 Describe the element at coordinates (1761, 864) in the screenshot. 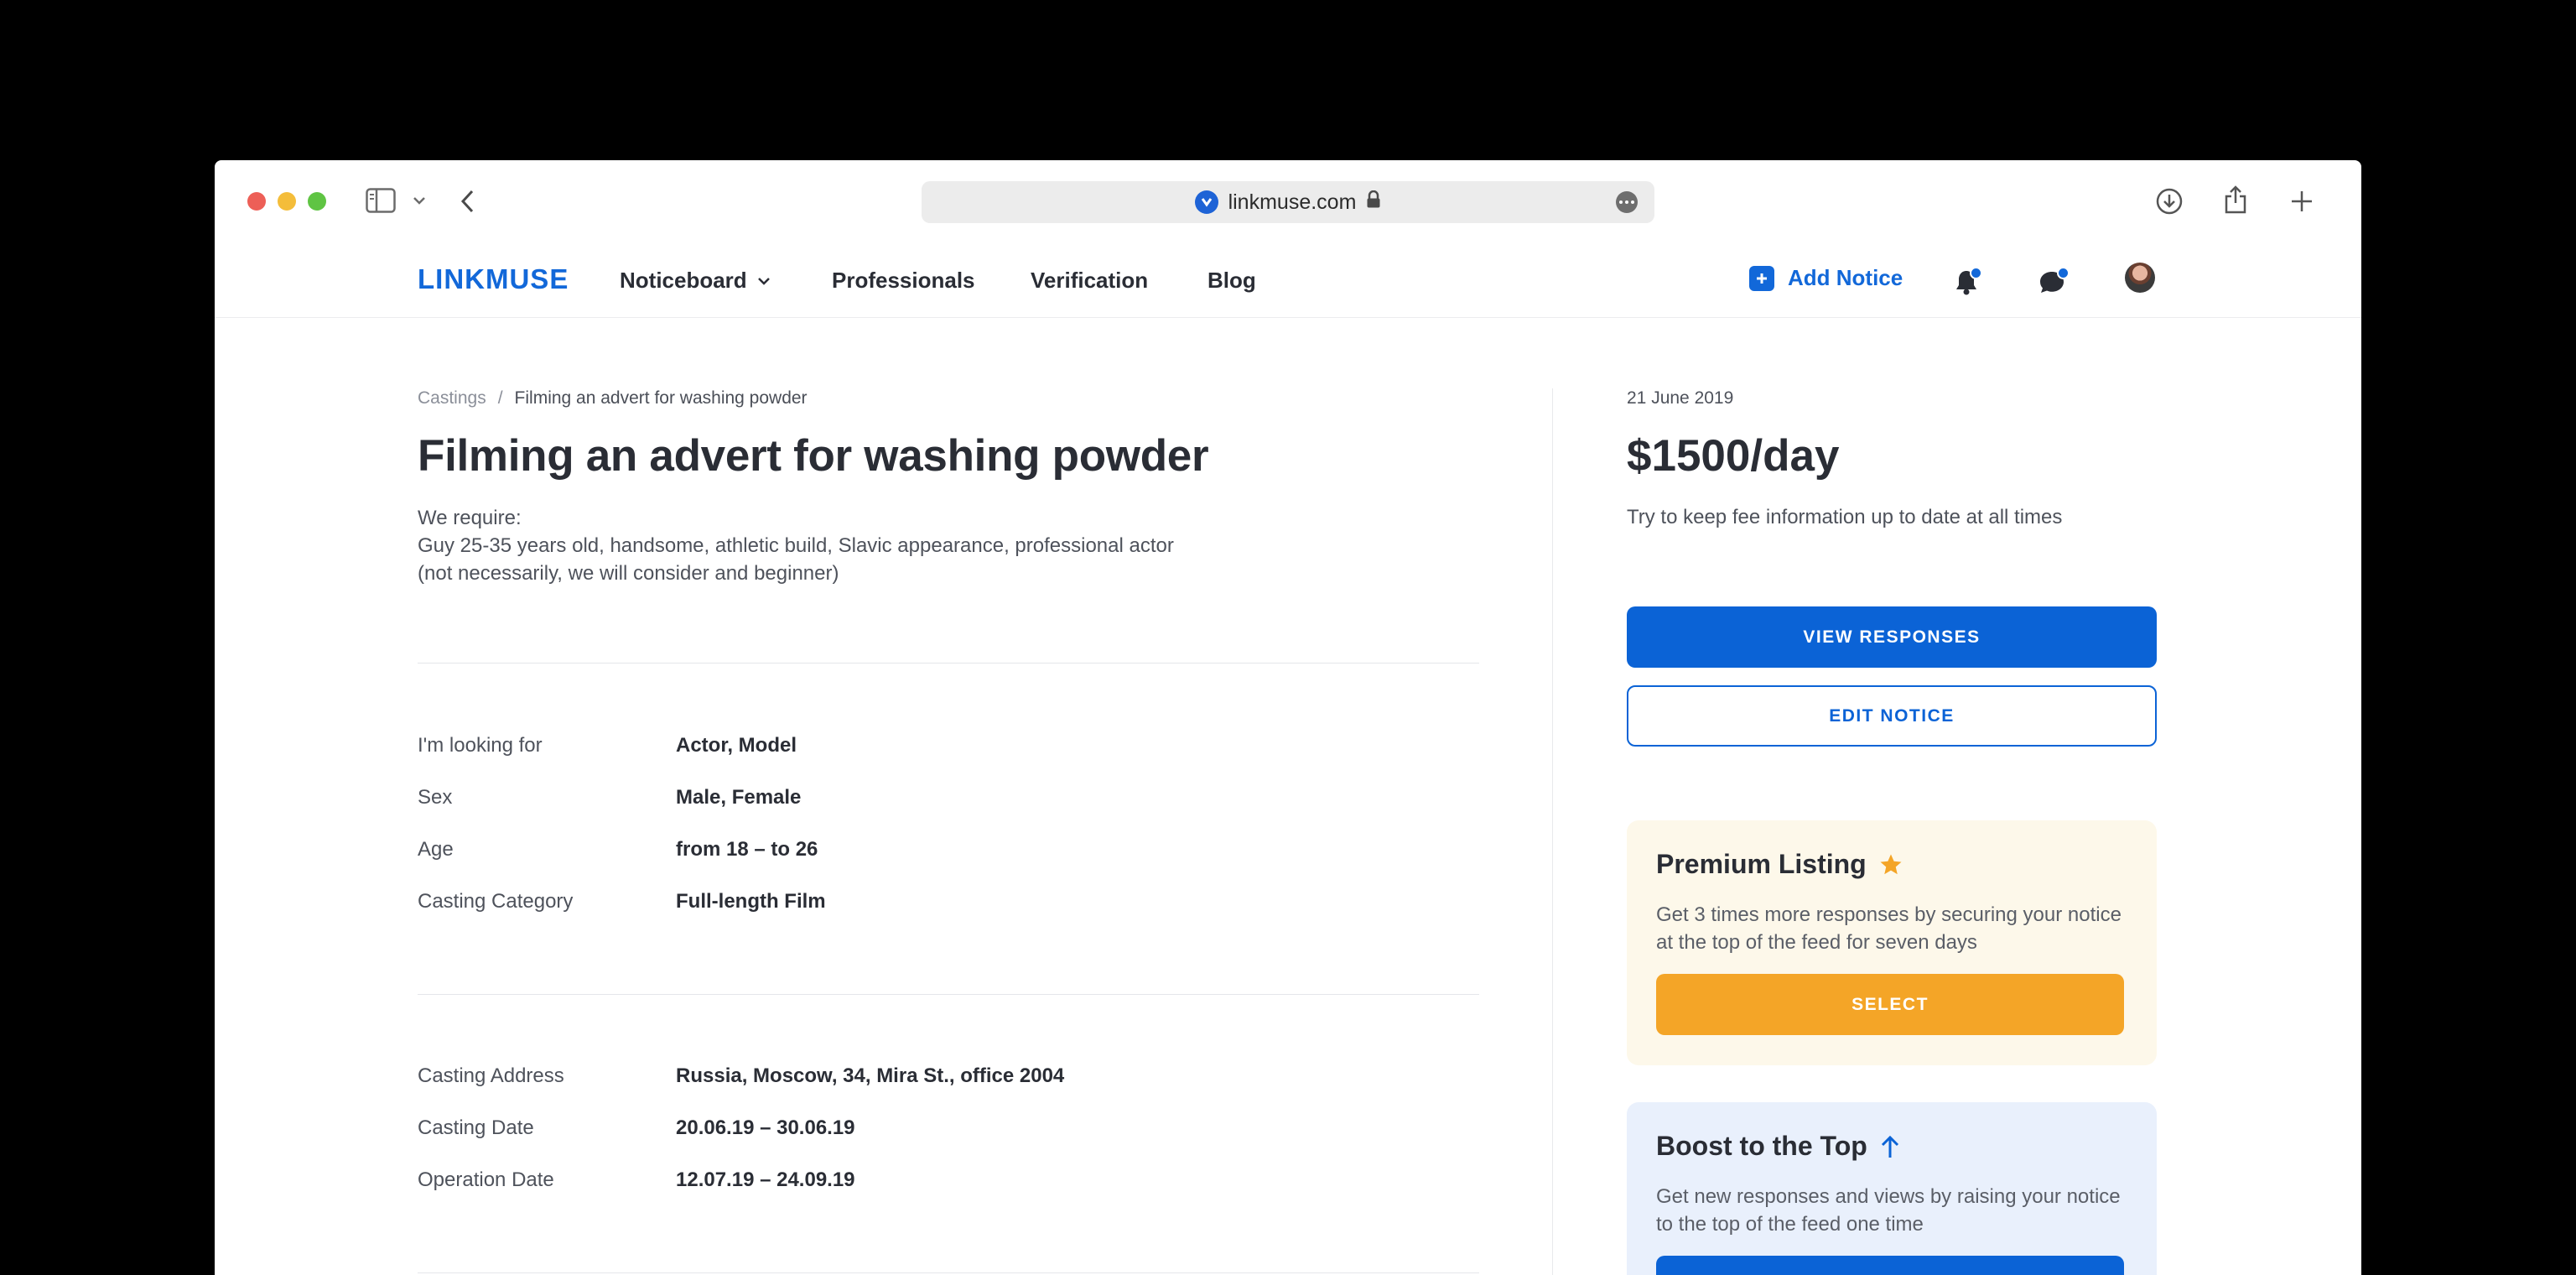

I see `premium-listing-title: Premium Listing` at that location.